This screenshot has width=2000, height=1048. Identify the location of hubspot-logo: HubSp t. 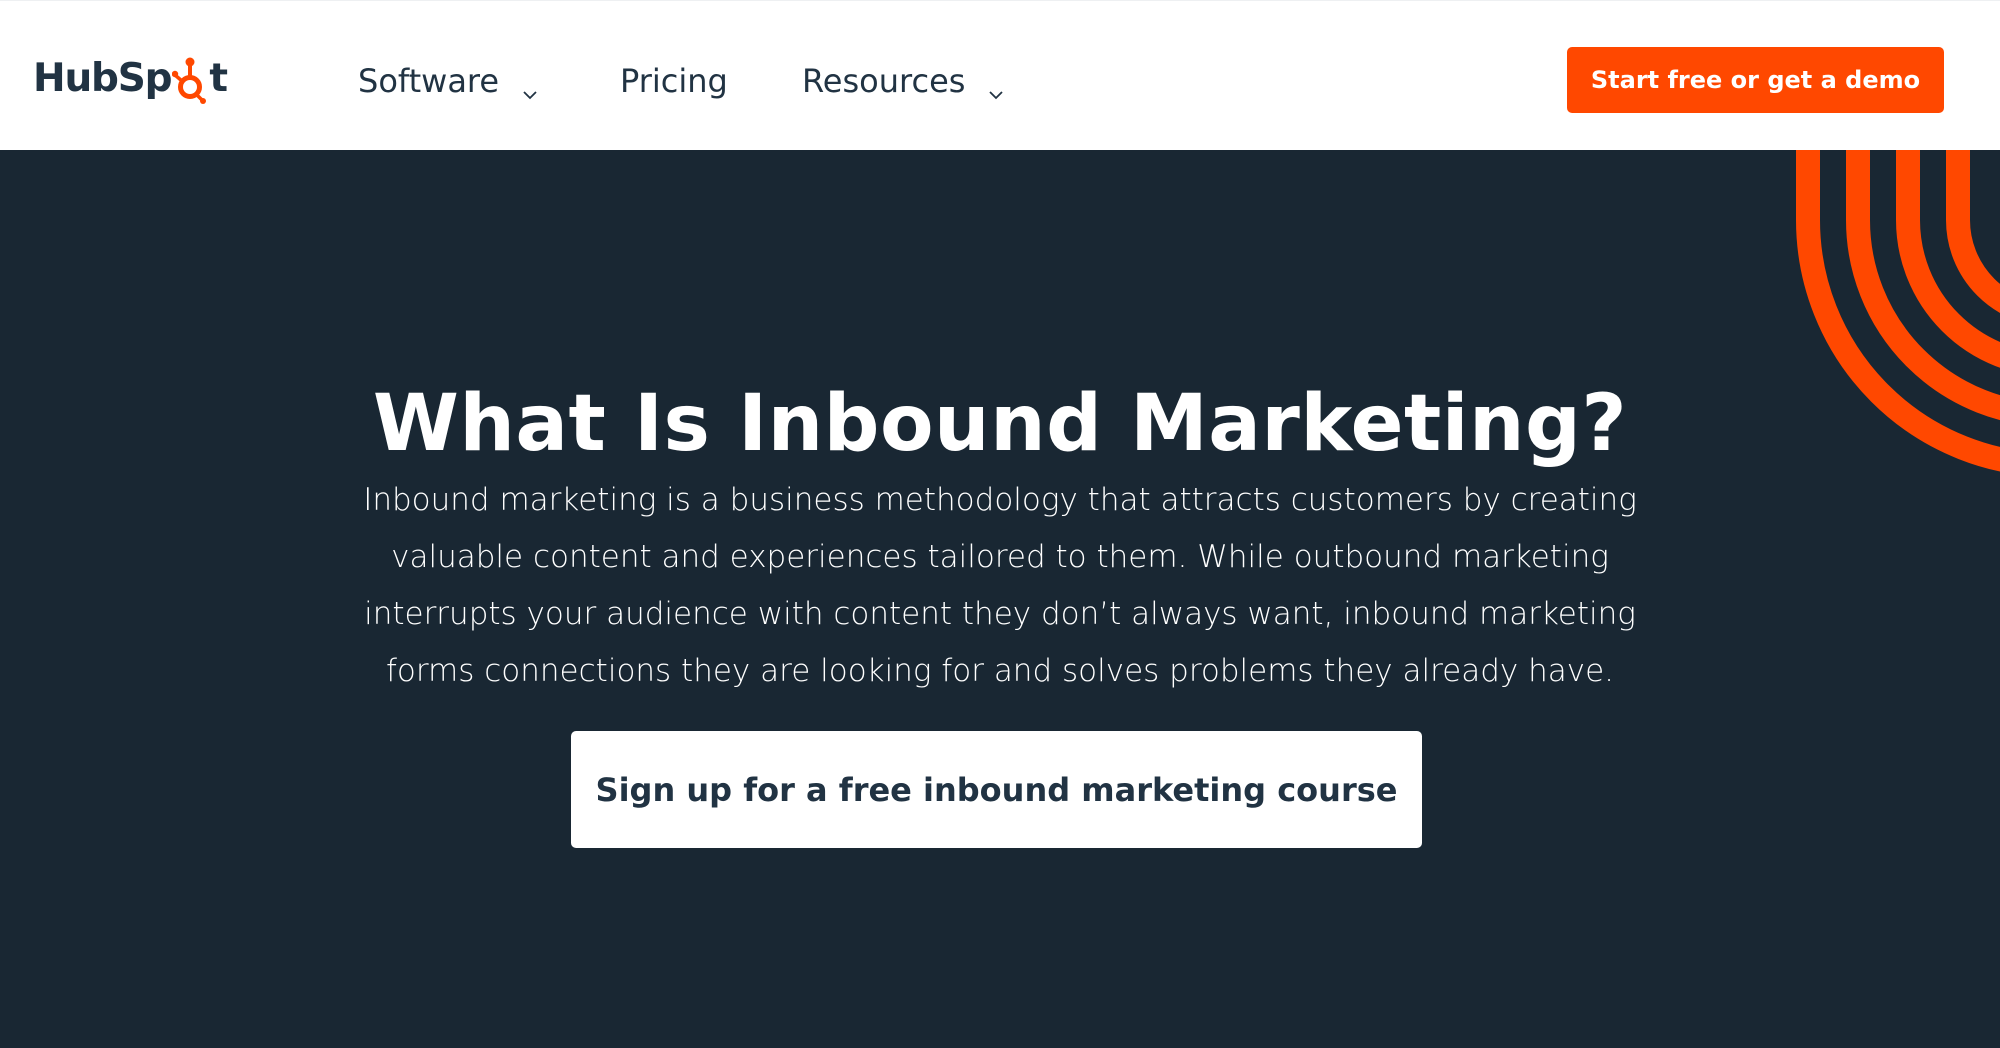
(130, 79).